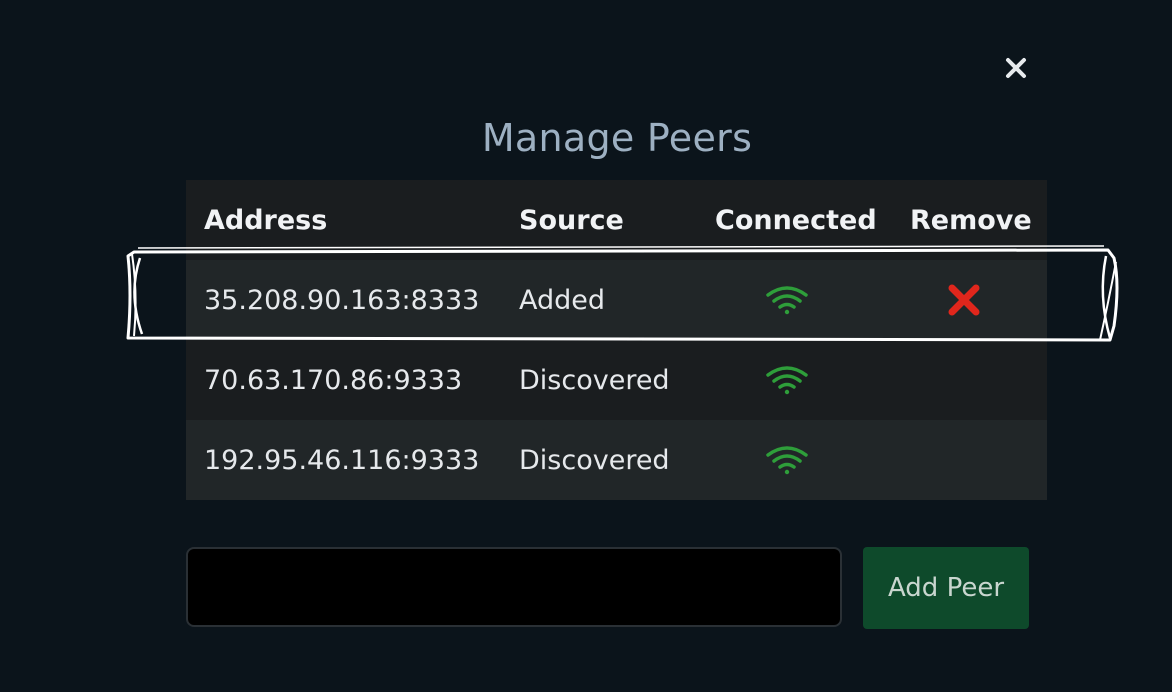 The image size is (1172, 692). I want to click on peer-address: 70.63.170.86:9333, so click(333, 380).